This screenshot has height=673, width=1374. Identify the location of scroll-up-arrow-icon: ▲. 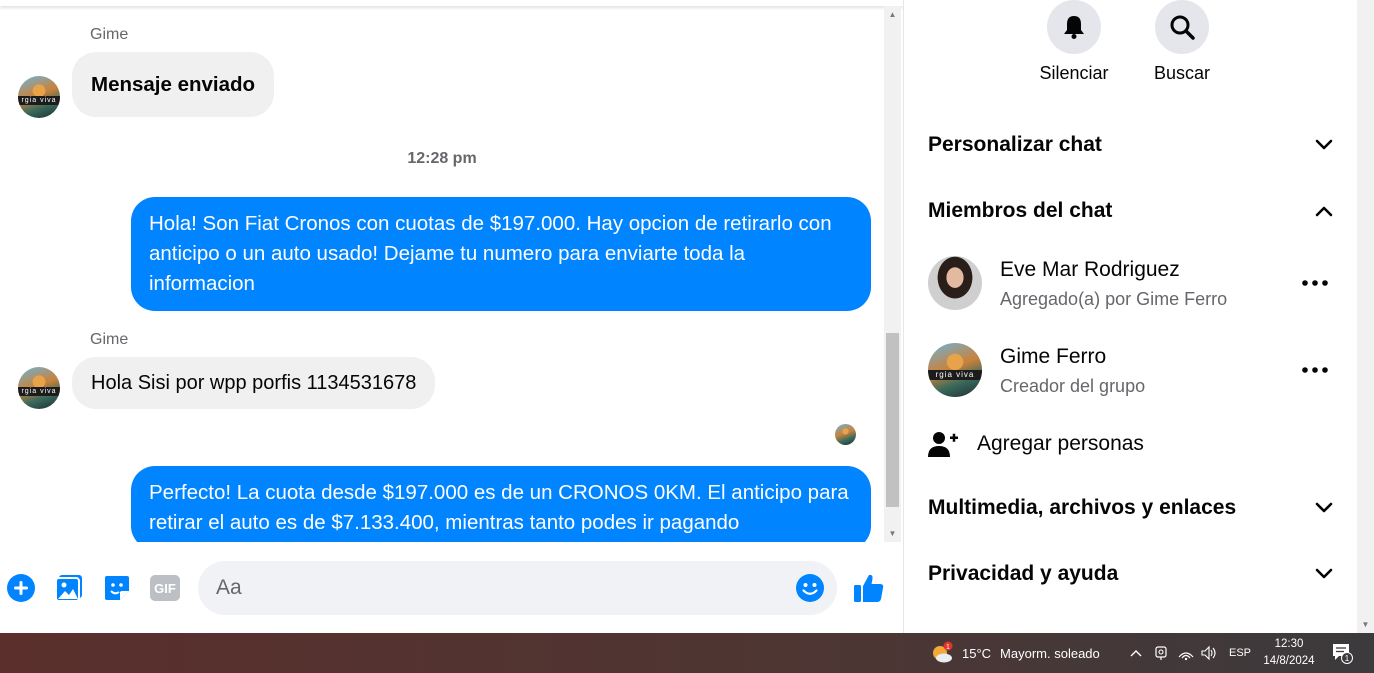
(892, 14).